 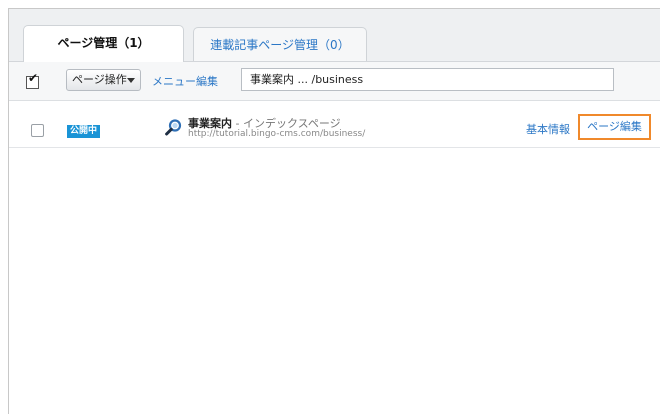 What do you see at coordinates (131, 80) in the screenshot?
I see `caret-down-icon` at bounding box center [131, 80].